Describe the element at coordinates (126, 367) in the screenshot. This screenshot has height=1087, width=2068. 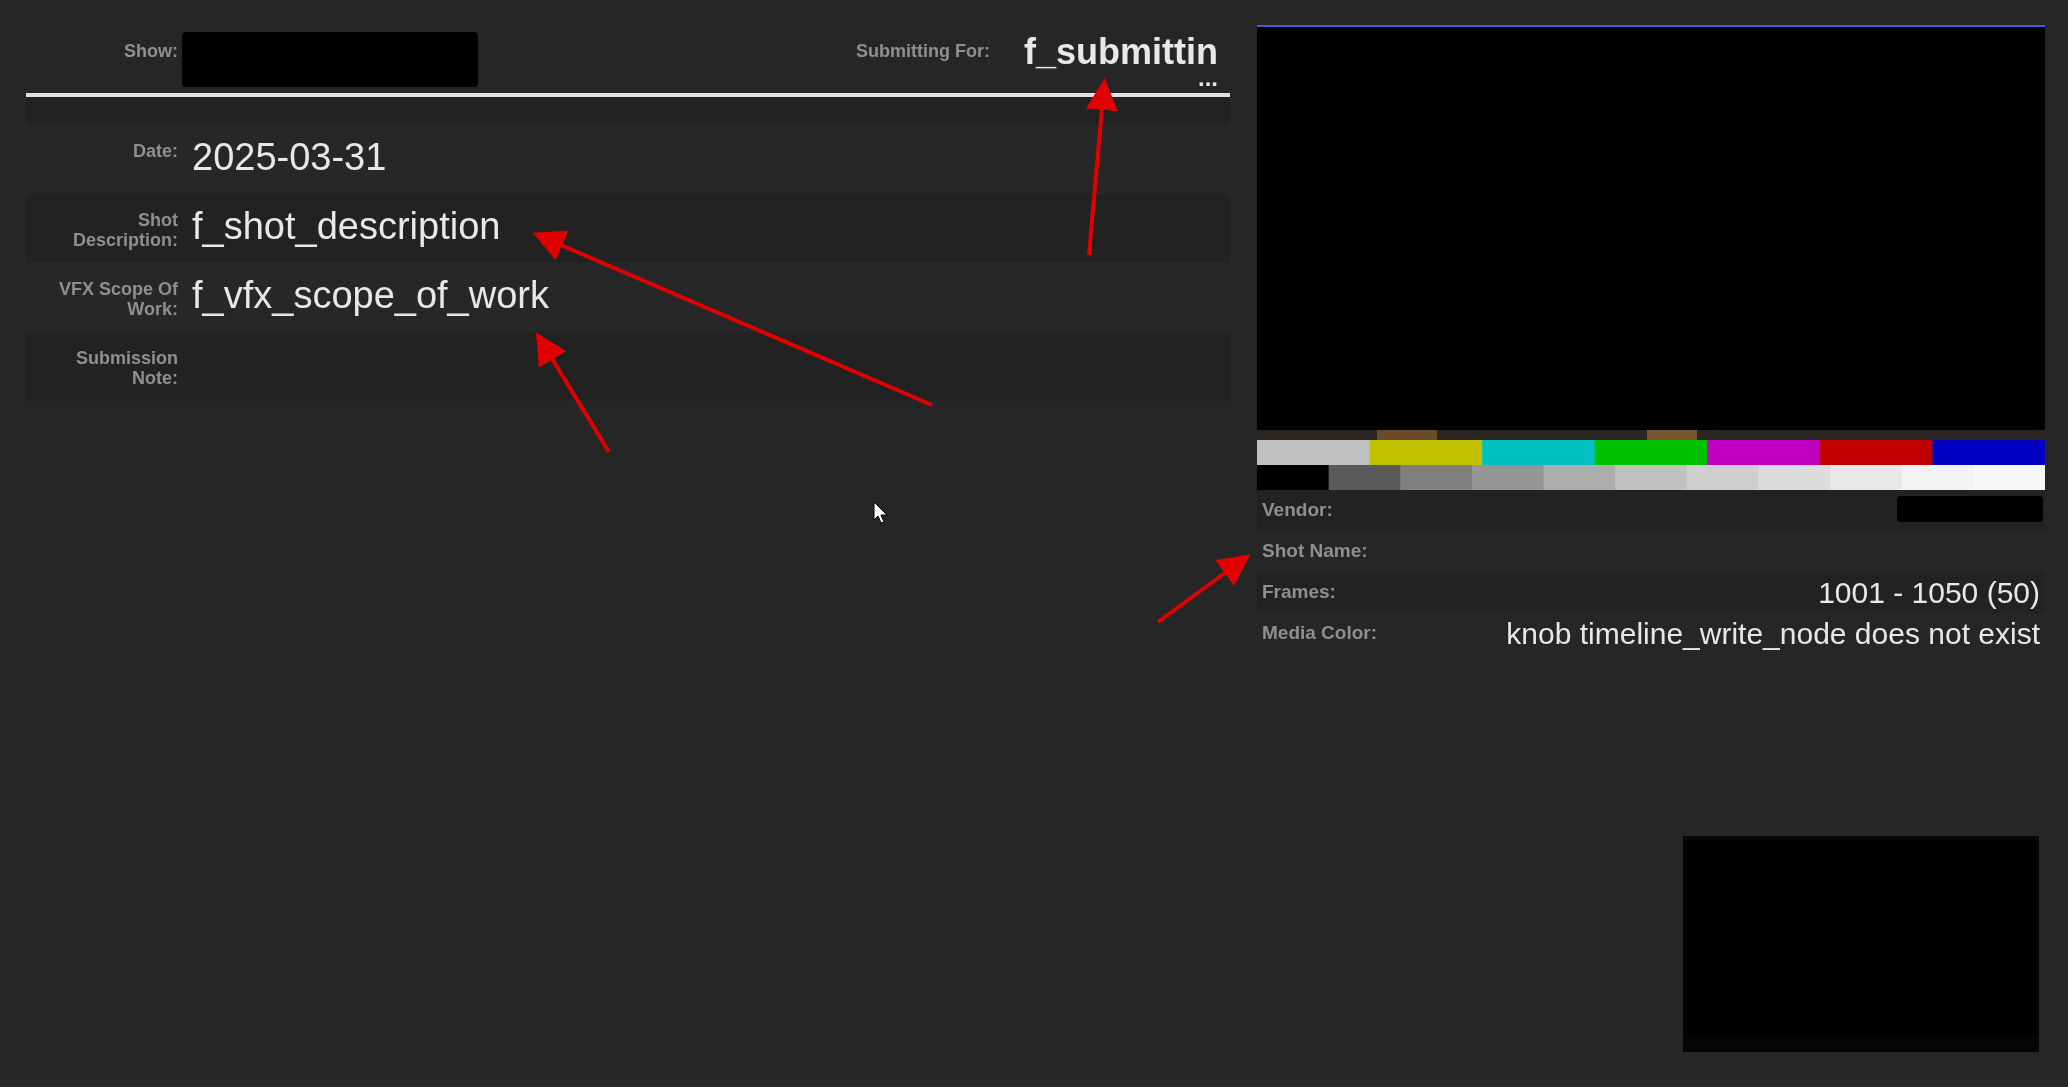
I see `field-label: Submission Note:` at that location.